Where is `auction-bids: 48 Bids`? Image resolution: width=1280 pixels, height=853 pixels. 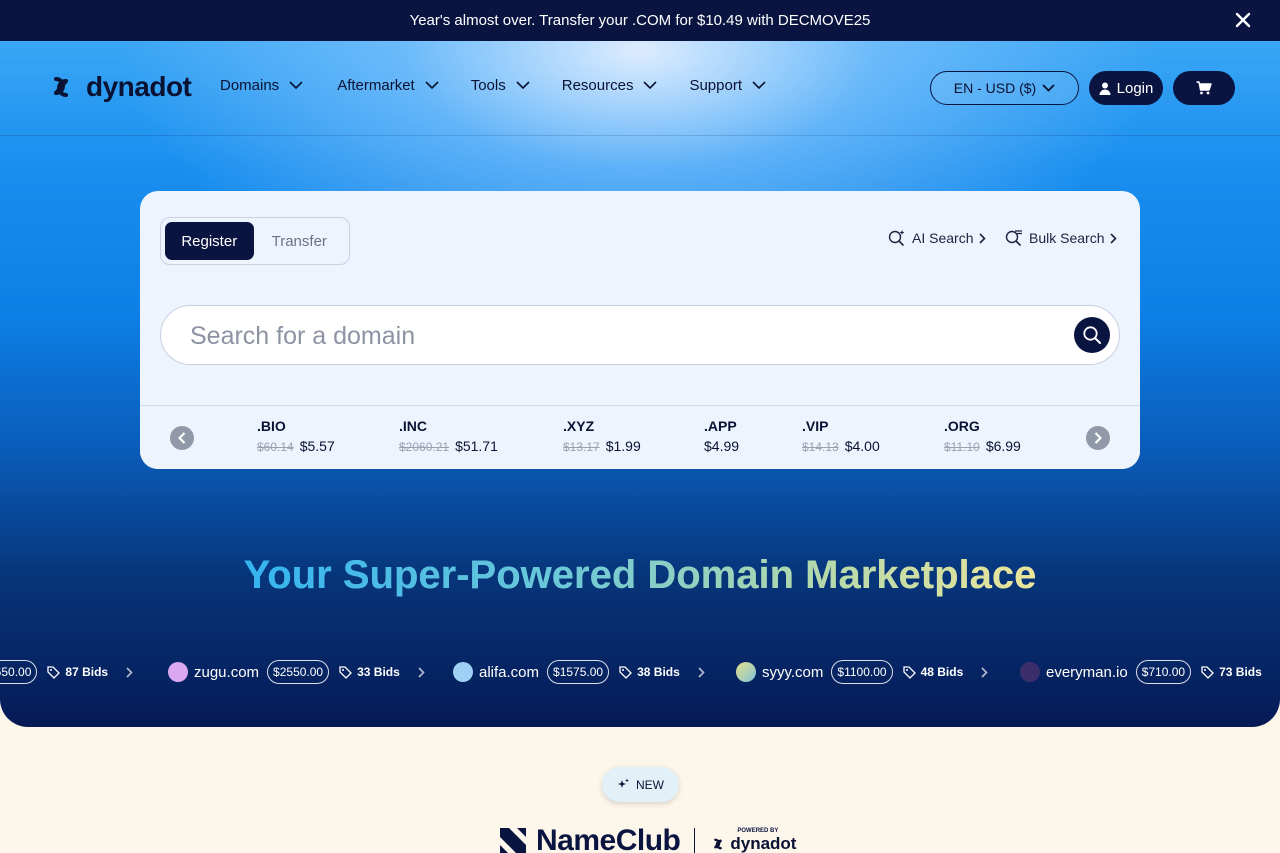
auction-bids: 48 Bids is located at coordinates (933, 672).